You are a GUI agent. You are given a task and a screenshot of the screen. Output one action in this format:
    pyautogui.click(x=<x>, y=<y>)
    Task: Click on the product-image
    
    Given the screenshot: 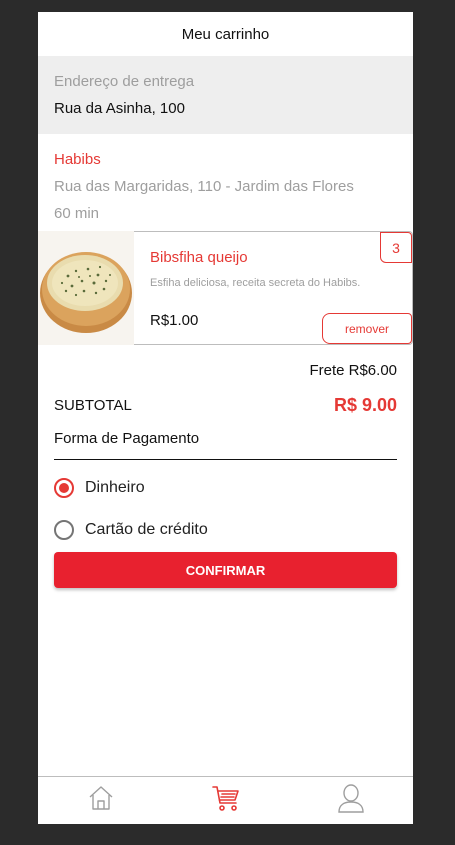 What is the action you would take?
    pyautogui.click(x=86, y=288)
    